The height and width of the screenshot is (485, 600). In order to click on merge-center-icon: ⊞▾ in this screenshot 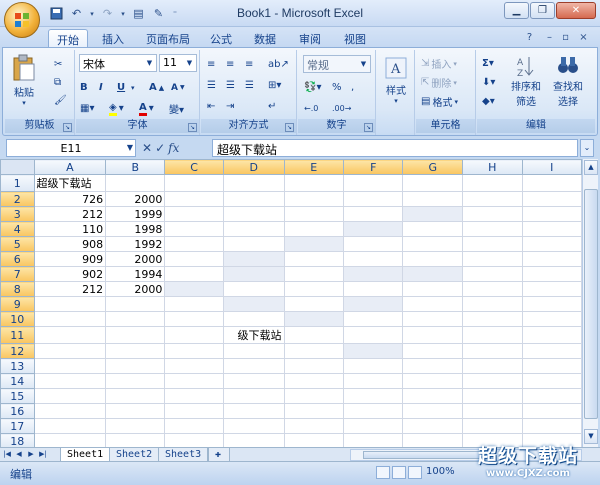, I will do `click(274, 85)`.